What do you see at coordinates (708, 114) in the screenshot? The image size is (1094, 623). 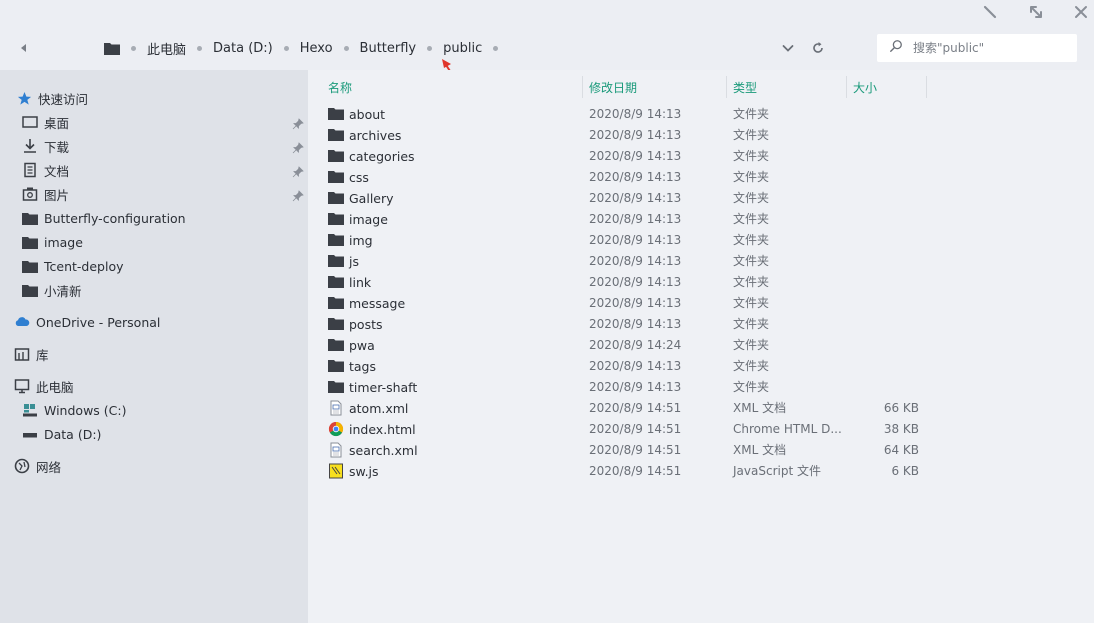 I see `file-row: about 2020/8/9 14:13 文件夹` at bounding box center [708, 114].